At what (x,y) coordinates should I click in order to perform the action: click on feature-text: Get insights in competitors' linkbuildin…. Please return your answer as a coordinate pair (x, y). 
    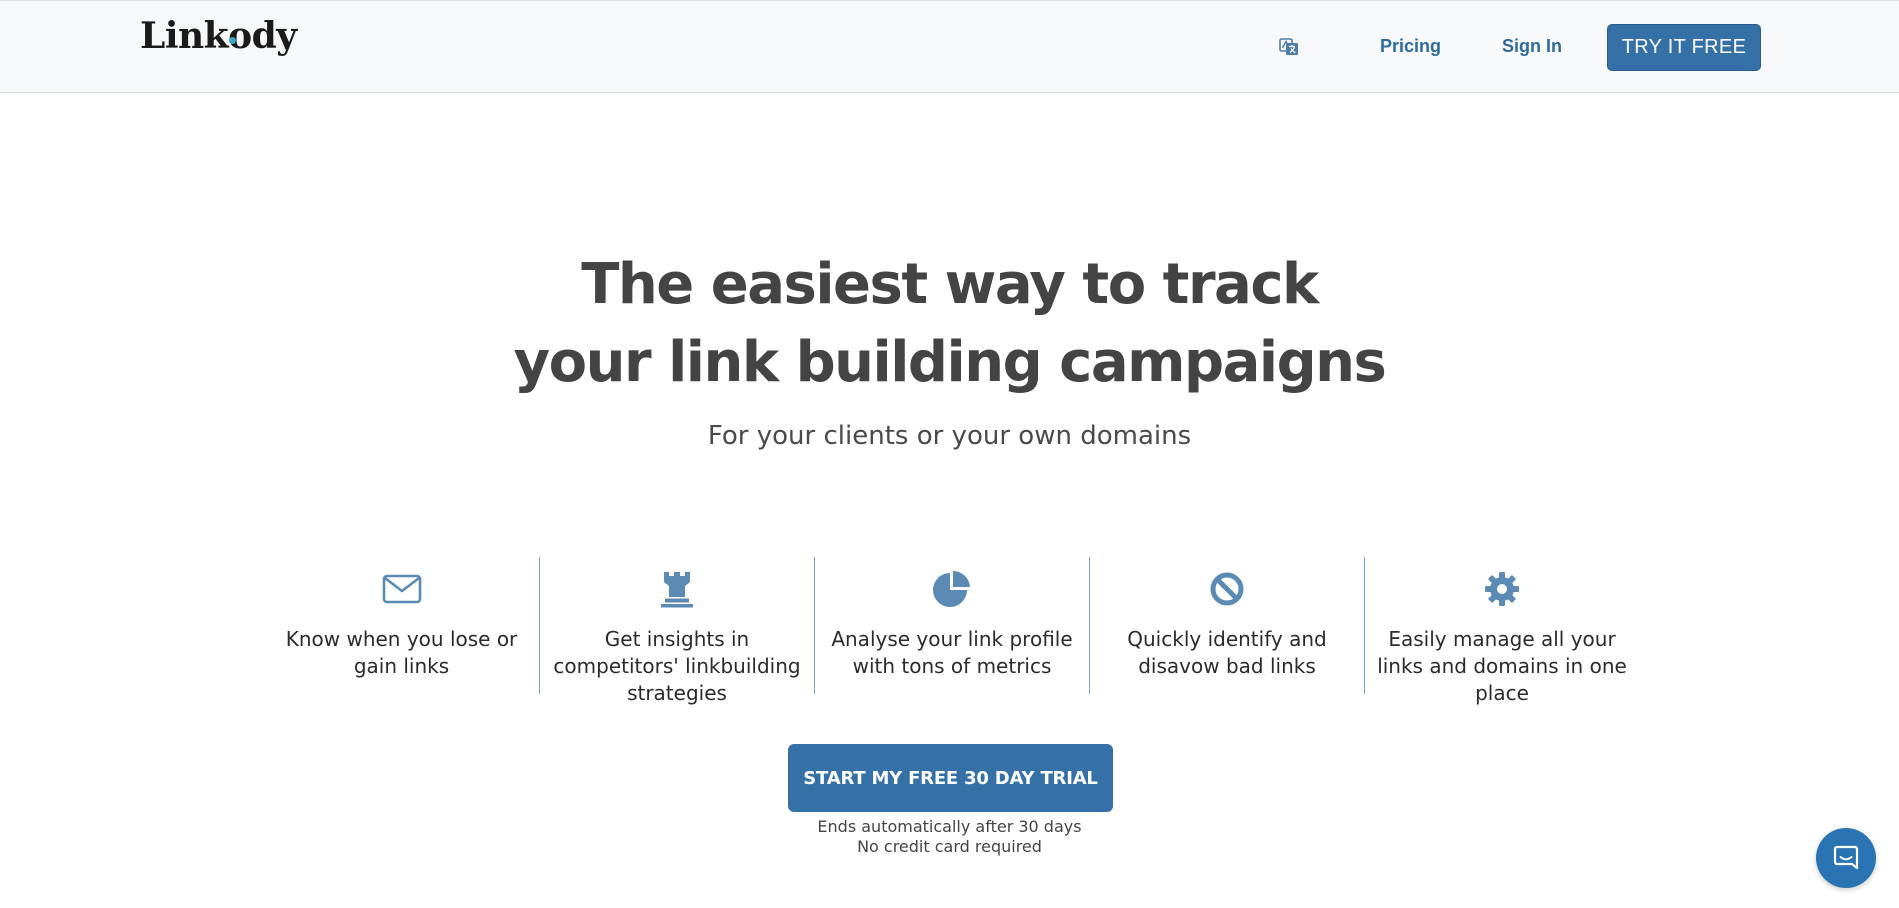
    Looking at the image, I should click on (677, 666).